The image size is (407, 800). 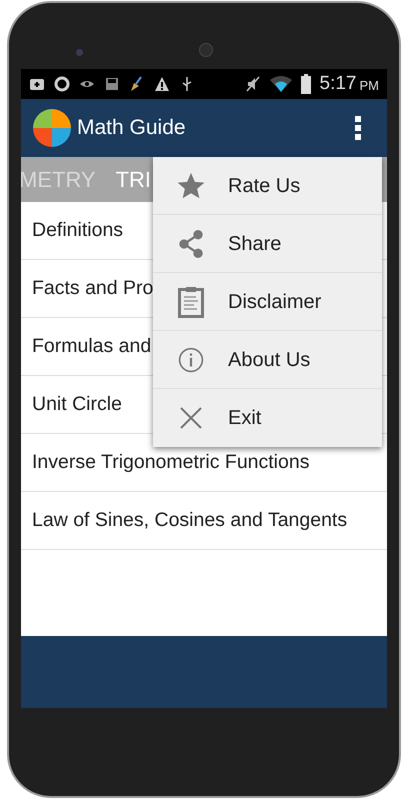 What do you see at coordinates (52, 128) in the screenshot?
I see `app-logo-icon` at bounding box center [52, 128].